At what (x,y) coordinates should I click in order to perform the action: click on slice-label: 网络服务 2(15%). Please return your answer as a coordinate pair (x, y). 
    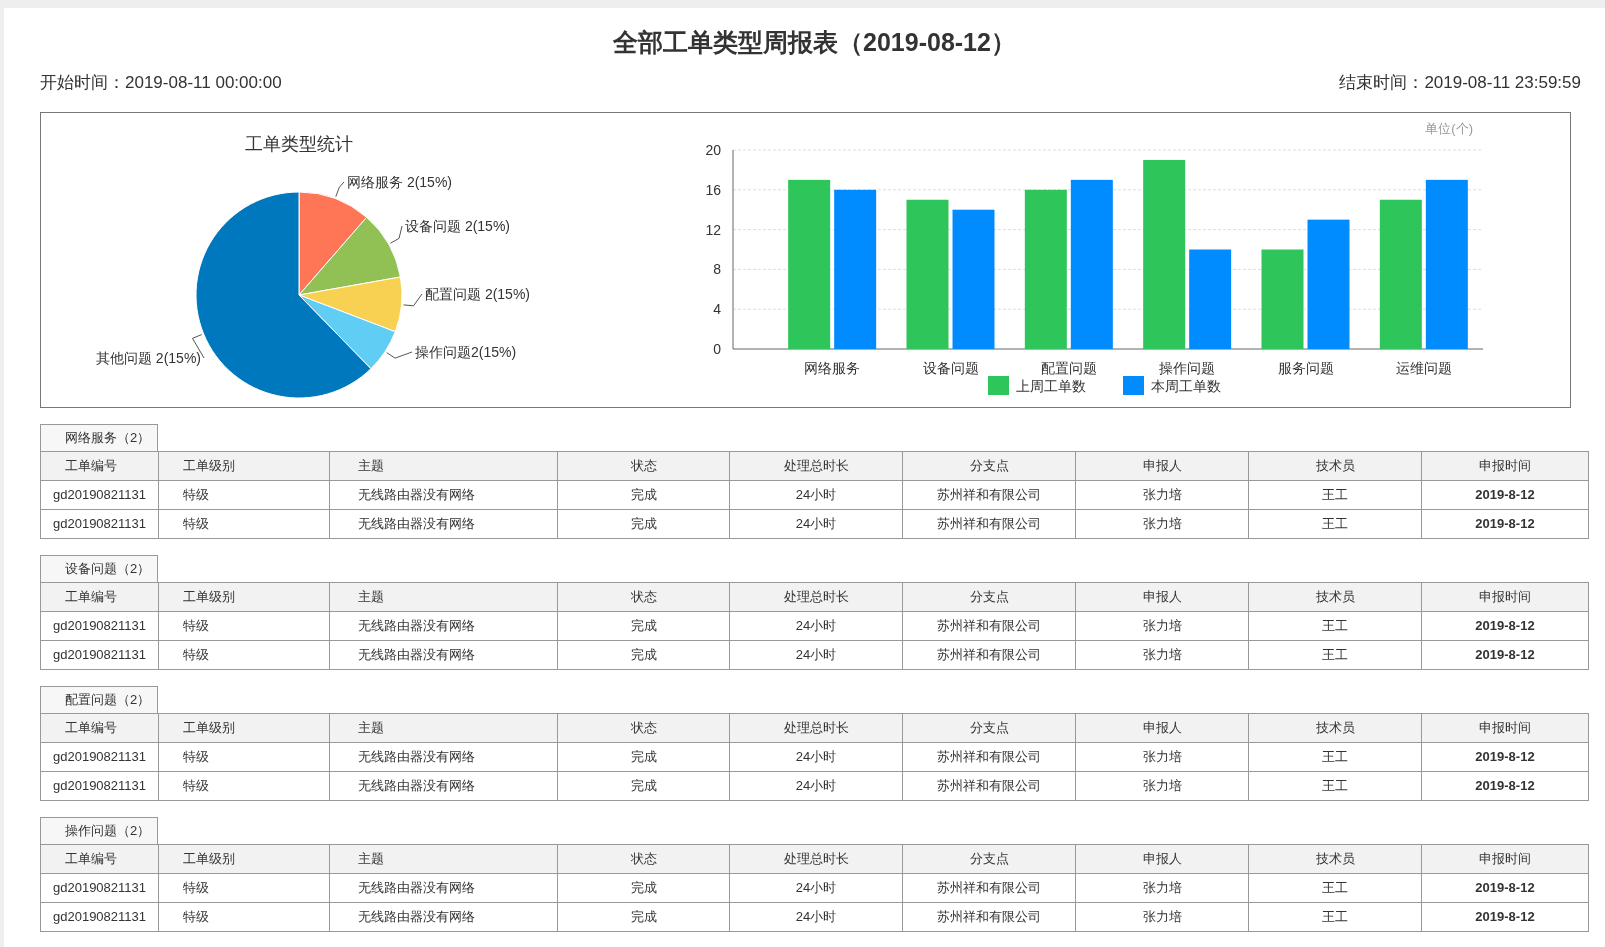
    Looking at the image, I should click on (400, 182).